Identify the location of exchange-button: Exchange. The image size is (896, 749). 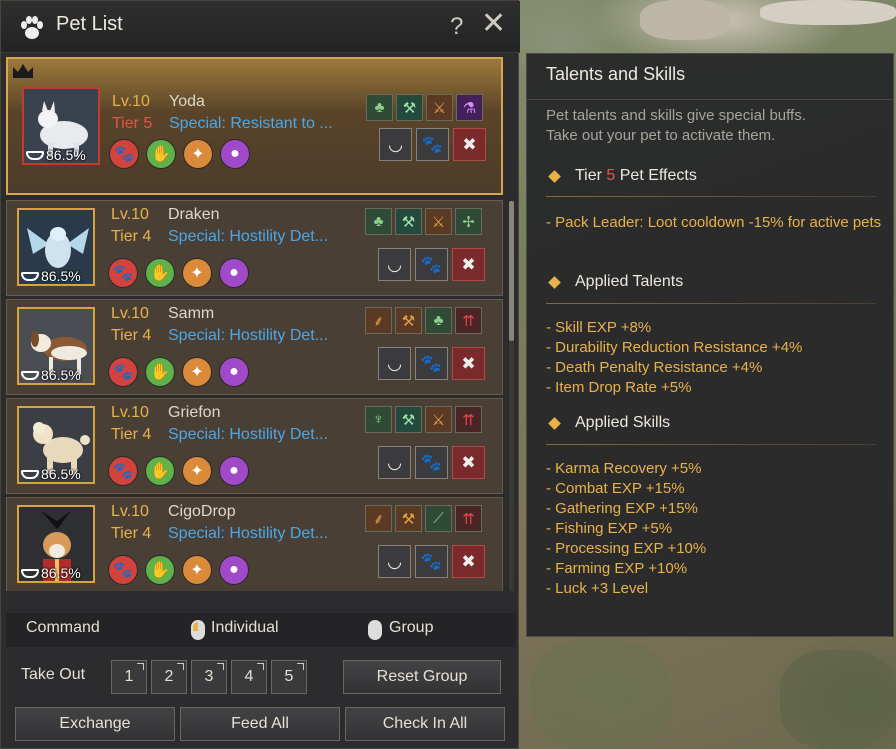
(95, 724).